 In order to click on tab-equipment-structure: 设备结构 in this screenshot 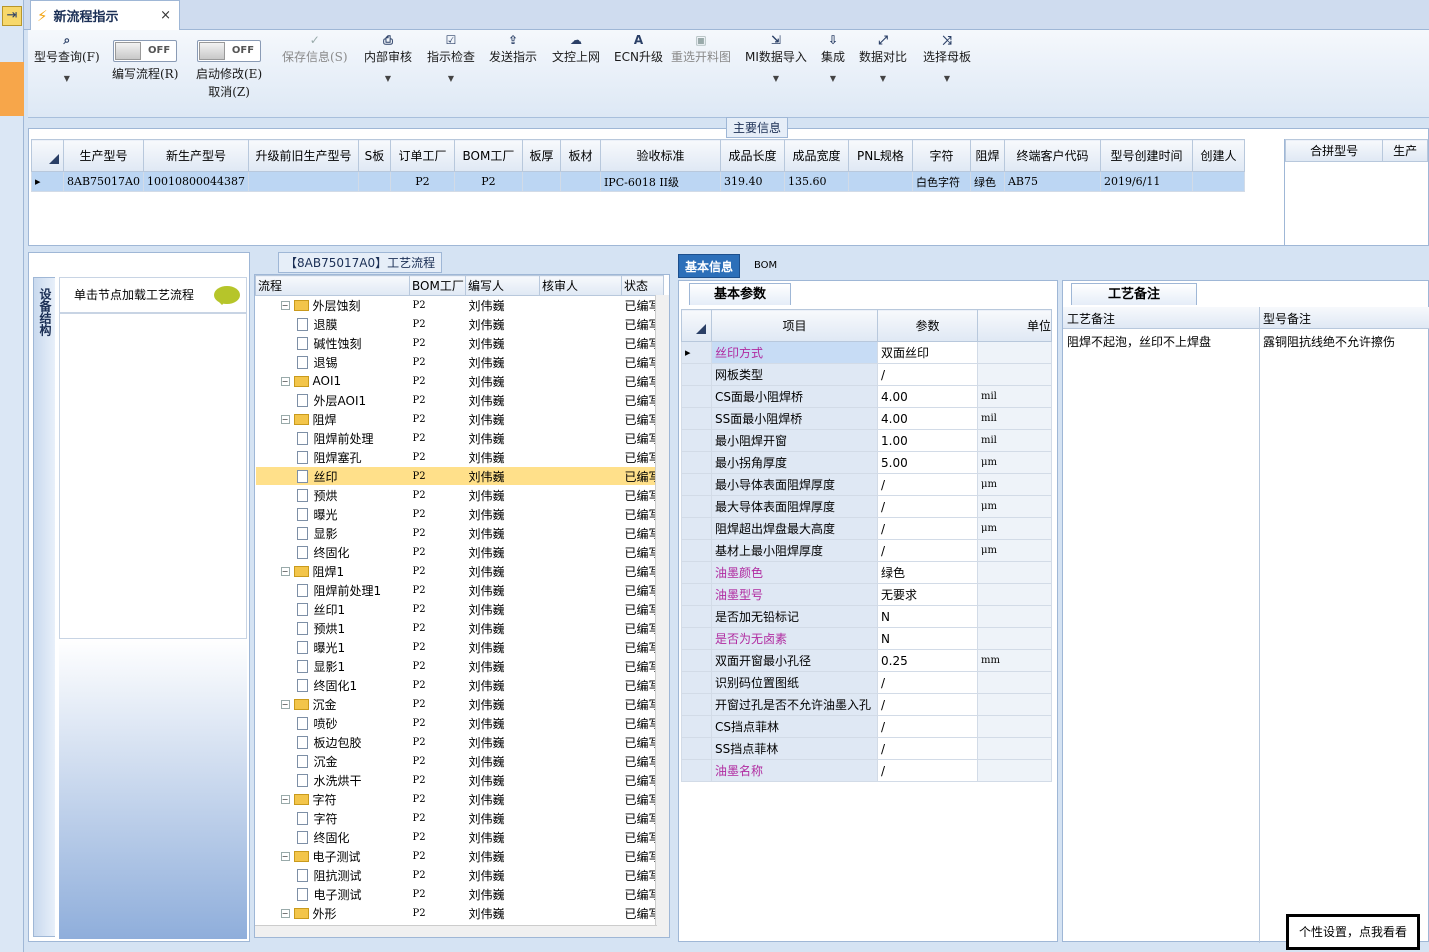, I will do `click(44, 607)`.